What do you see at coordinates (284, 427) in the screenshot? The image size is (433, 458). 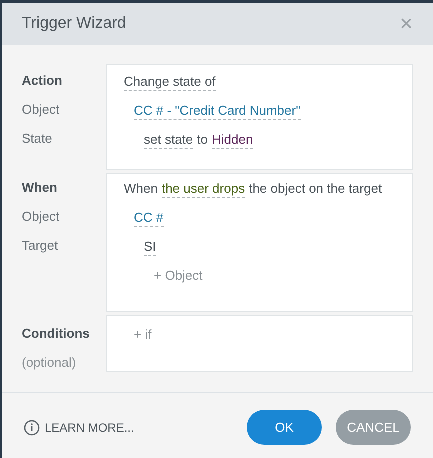 I see `ok-button: OK` at bounding box center [284, 427].